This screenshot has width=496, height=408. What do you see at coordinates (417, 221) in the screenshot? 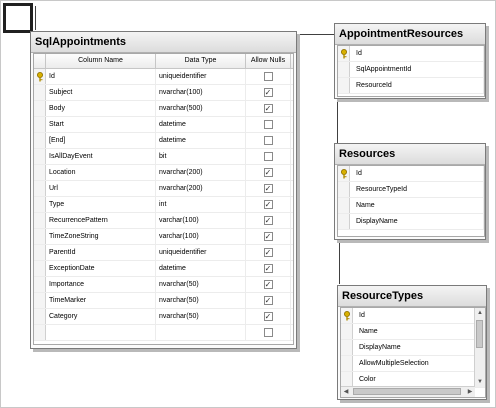
I see `column-name-cell: DisplayName` at bounding box center [417, 221].